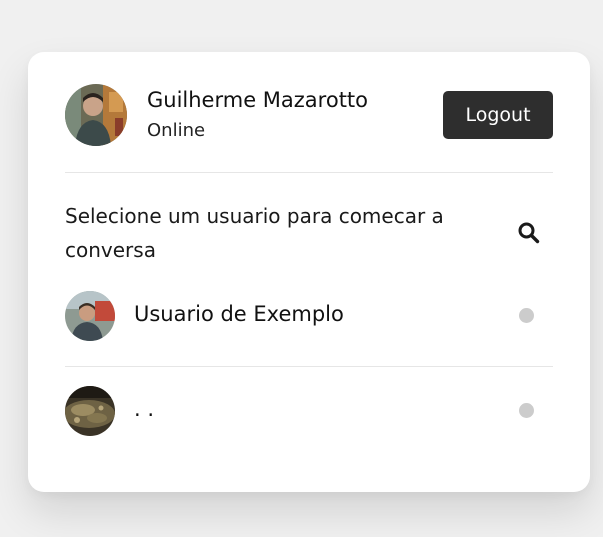  Describe the element at coordinates (309, 172) in the screenshot. I see `header-divider` at that location.